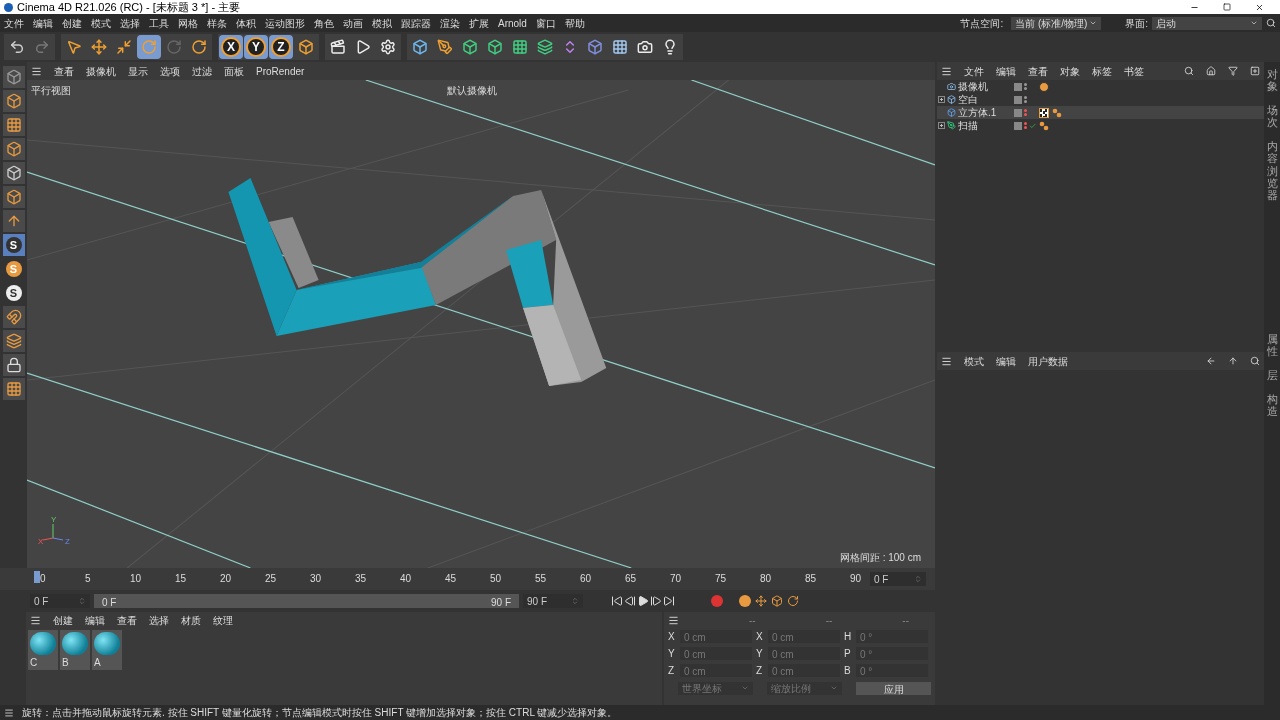 This screenshot has height=720, width=1280. I want to click on menu-item: 标签, so click(1102, 71).